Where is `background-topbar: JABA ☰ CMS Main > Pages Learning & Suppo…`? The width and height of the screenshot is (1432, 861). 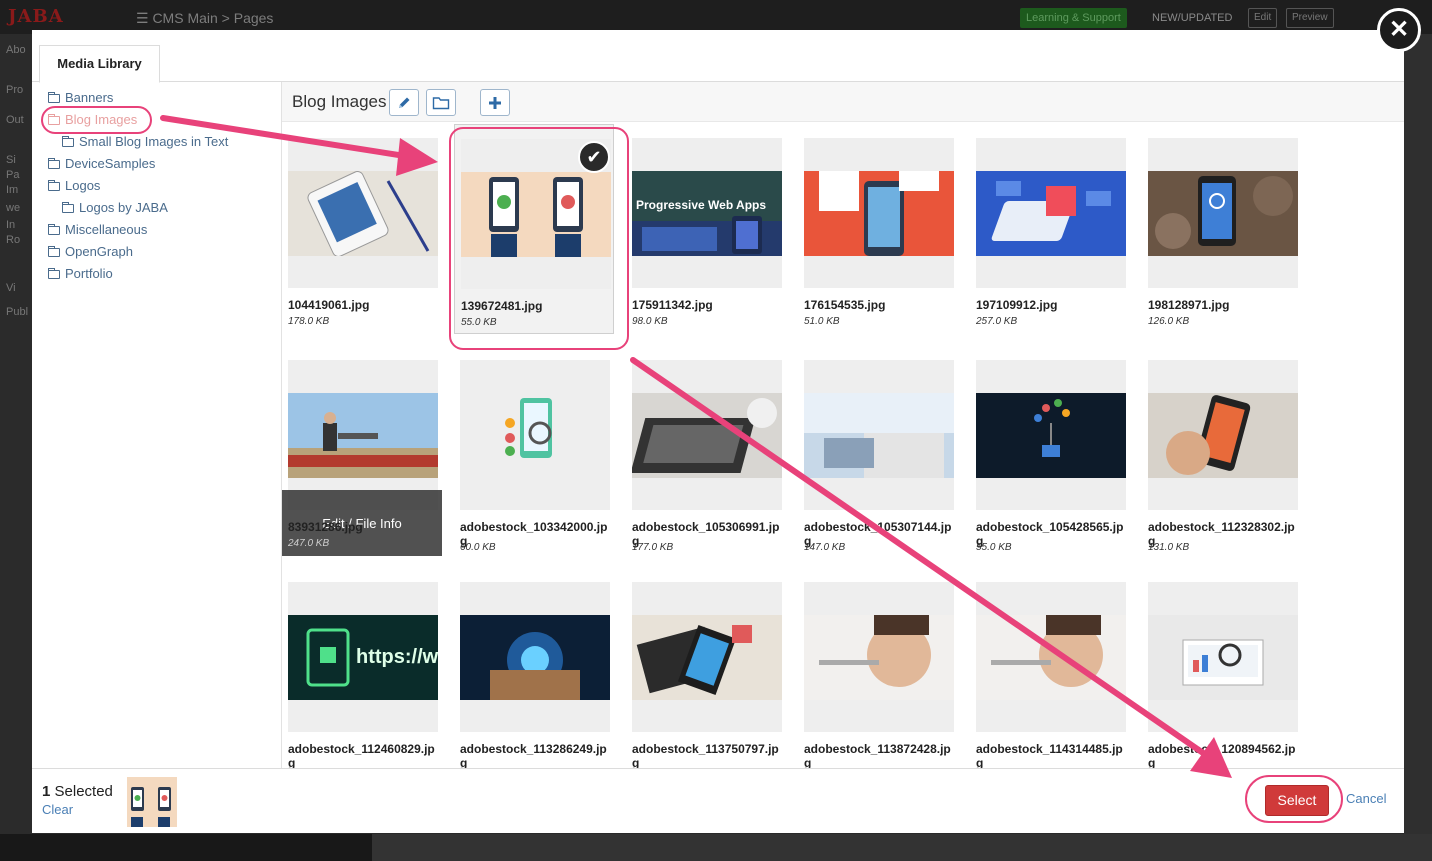 background-topbar: JABA ☰ CMS Main > Pages Learning & Suppo… is located at coordinates (716, 17).